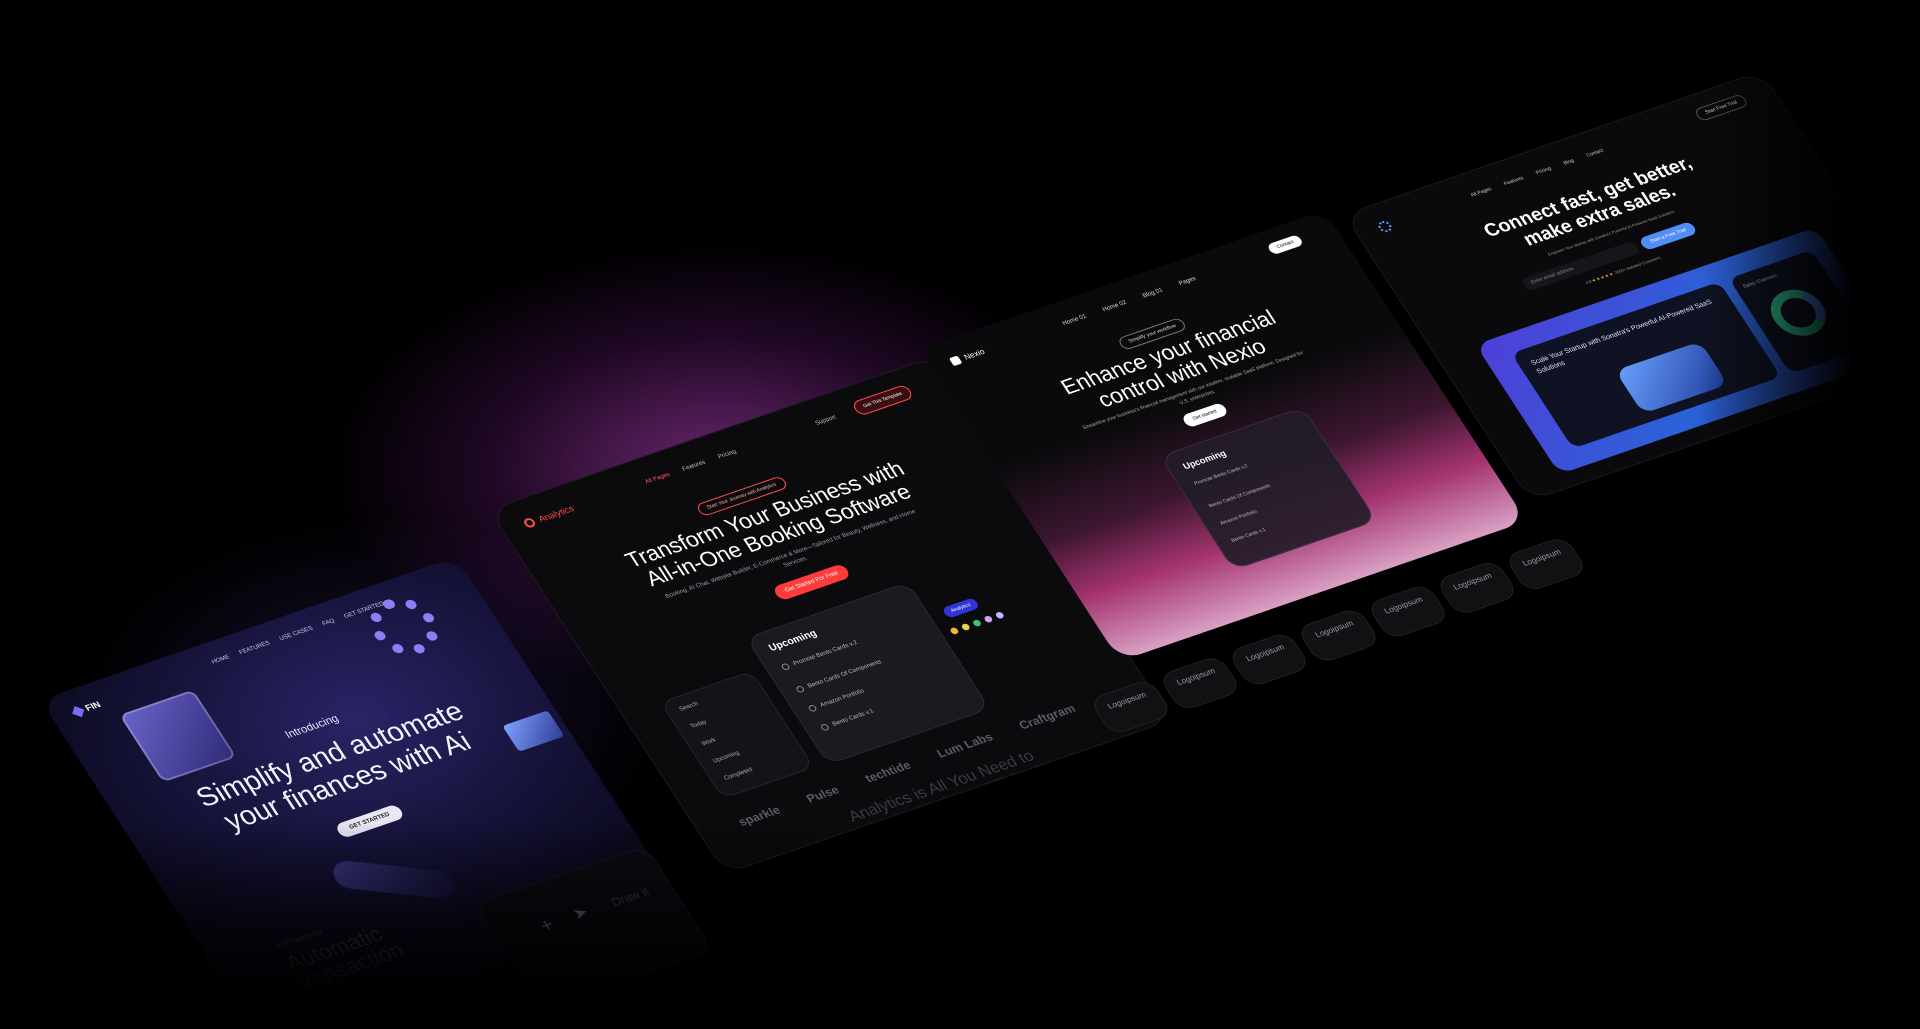 The image size is (1920, 1029). I want to click on fin-nav: HOME FEATURES USE CASES FAQ GET STARTED, so click(298, 633).